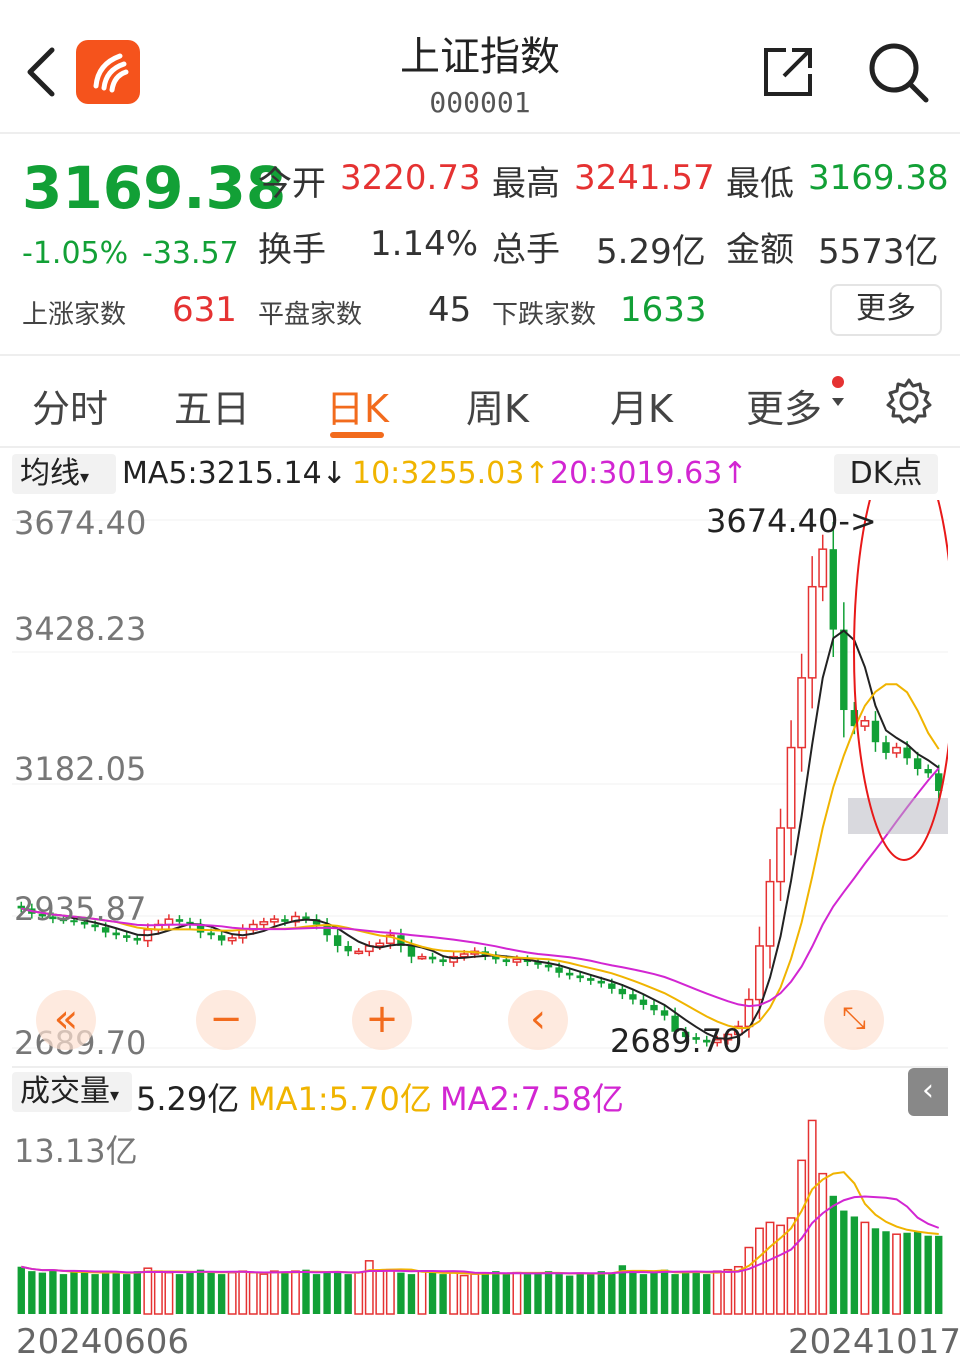  What do you see at coordinates (886, 474) in the screenshot?
I see `dk-point-toggle: DK点` at bounding box center [886, 474].